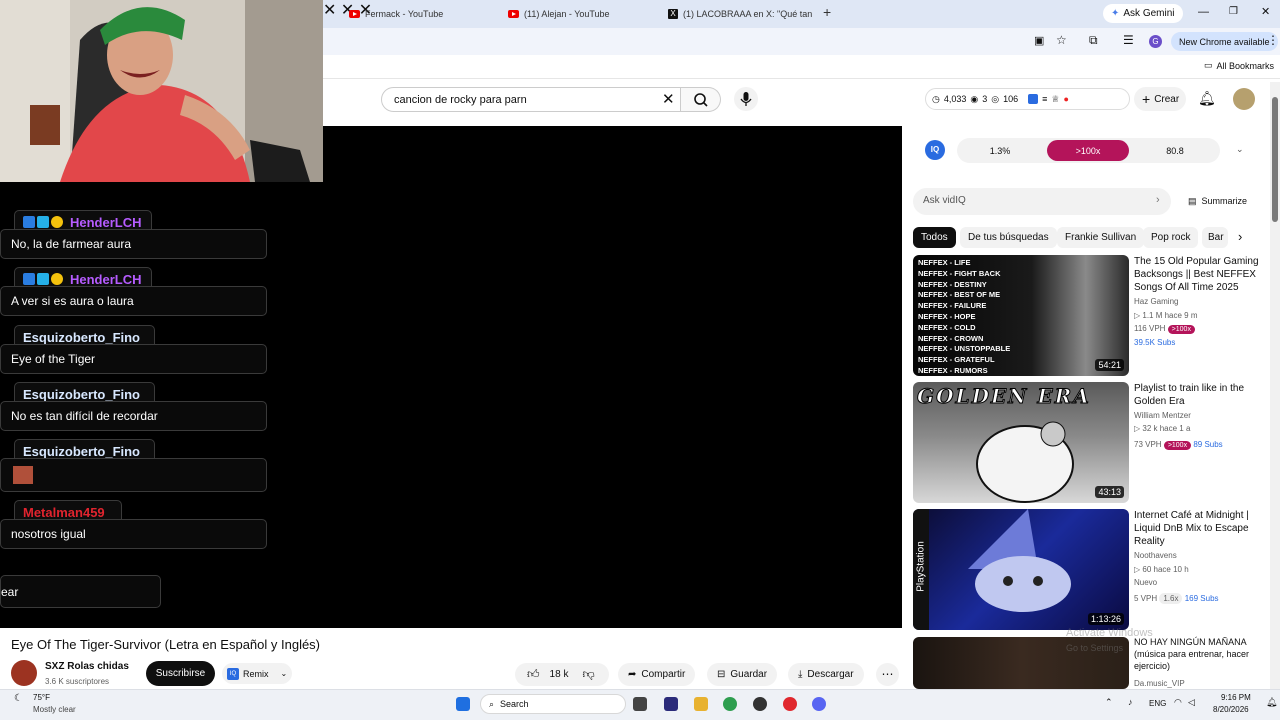 The width and height of the screenshot is (1280, 720). What do you see at coordinates (640, 704) in the screenshot?
I see `task-view-icon` at bounding box center [640, 704].